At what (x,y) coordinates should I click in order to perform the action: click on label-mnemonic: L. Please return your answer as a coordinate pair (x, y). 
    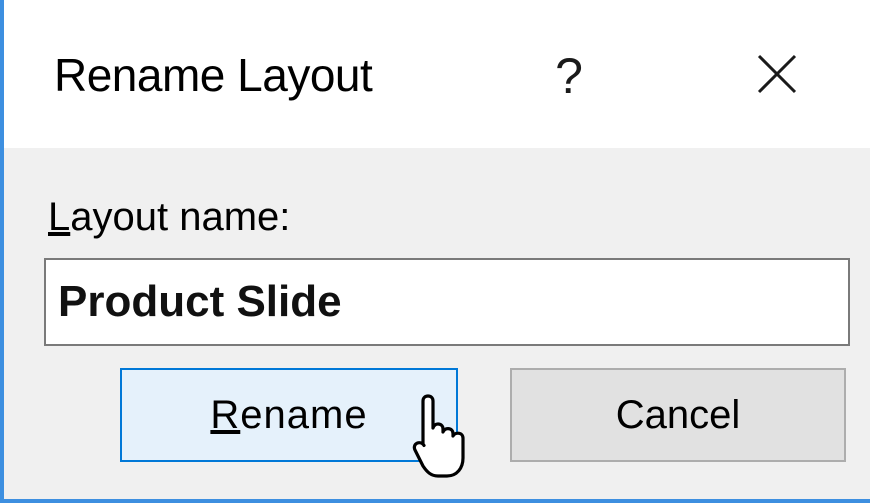
    Looking at the image, I should click on (59, 217).